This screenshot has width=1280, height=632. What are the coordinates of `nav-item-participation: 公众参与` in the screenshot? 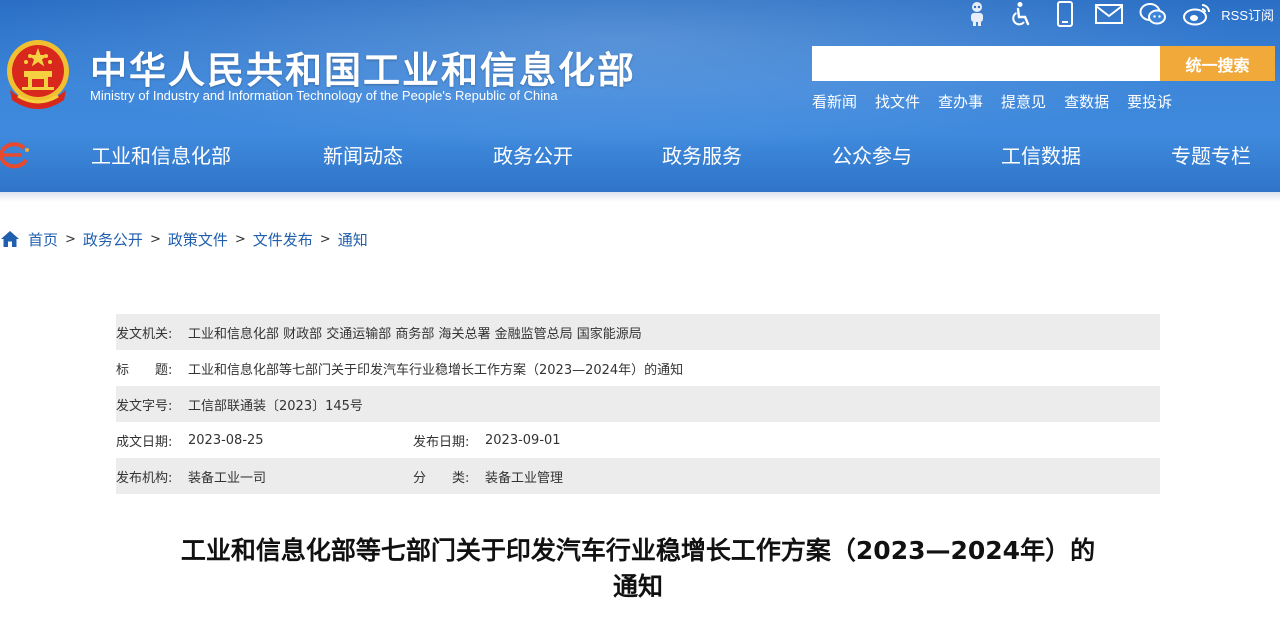 It's located at (872, 154).